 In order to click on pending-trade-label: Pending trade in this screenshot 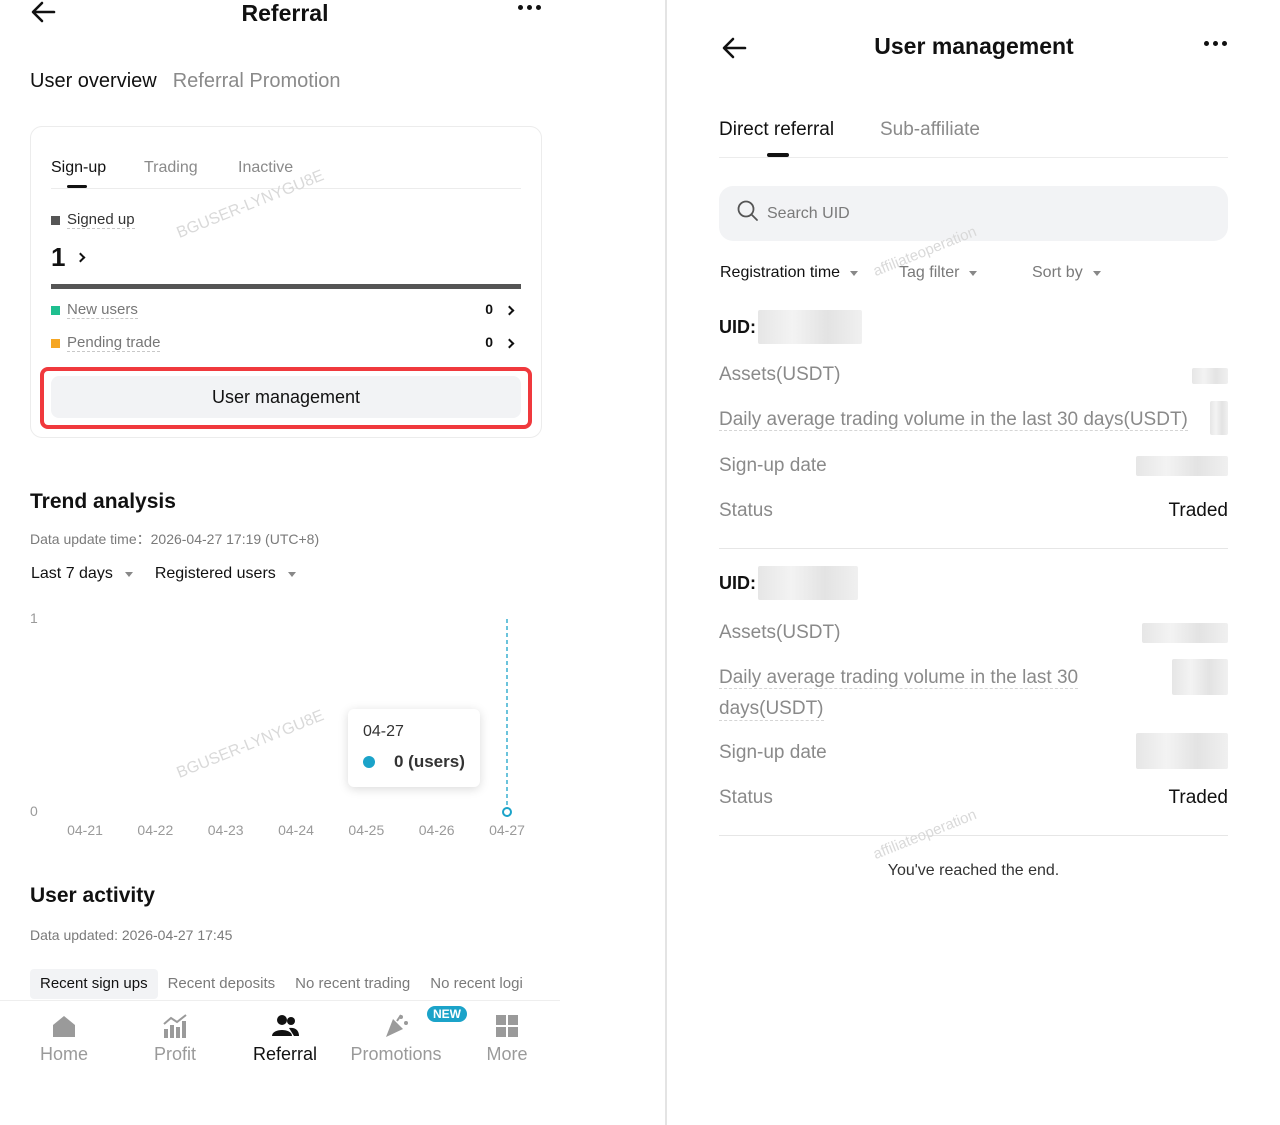, I will do `click(114, 343)`.